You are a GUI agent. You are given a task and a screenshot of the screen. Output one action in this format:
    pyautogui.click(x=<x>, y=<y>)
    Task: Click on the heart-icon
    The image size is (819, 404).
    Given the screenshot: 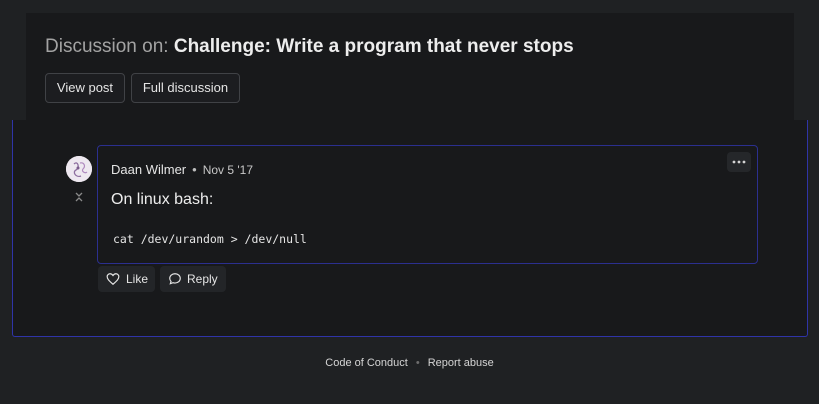 What is the action you would take?
    pyautogui.click(x=113, y=279)
    